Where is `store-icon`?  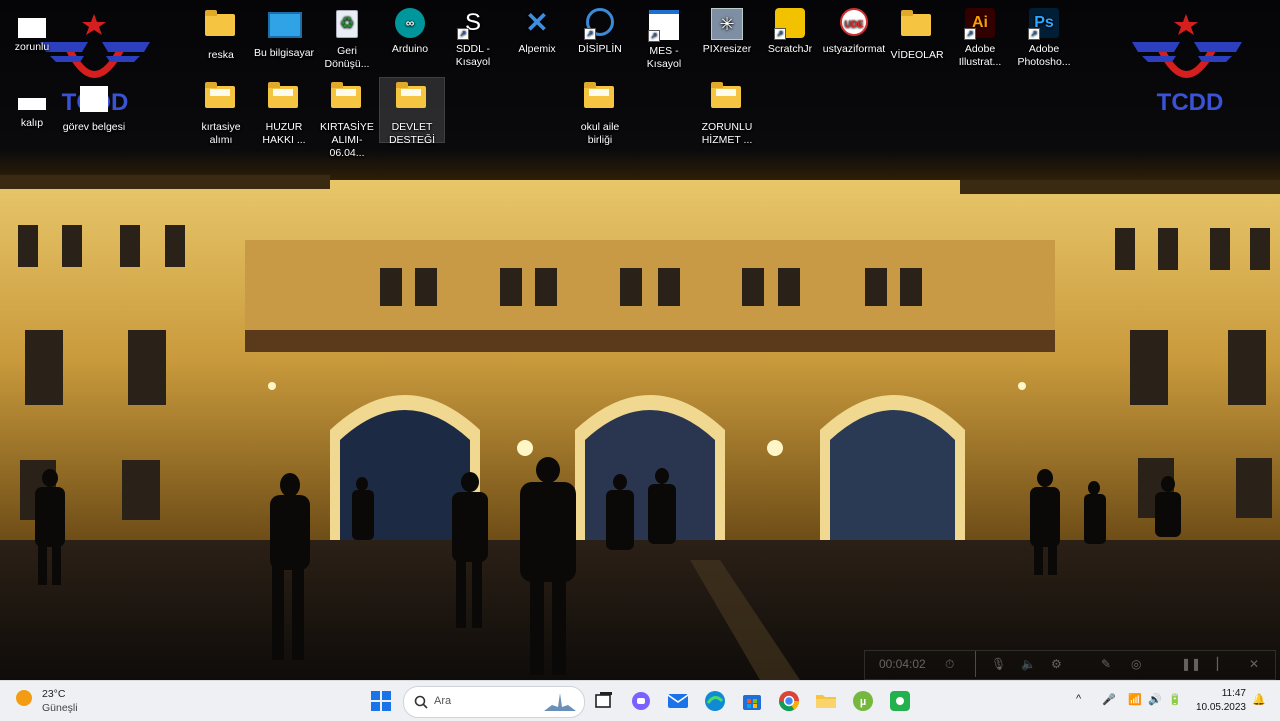 store-icon is located at coordinates (752, 702).